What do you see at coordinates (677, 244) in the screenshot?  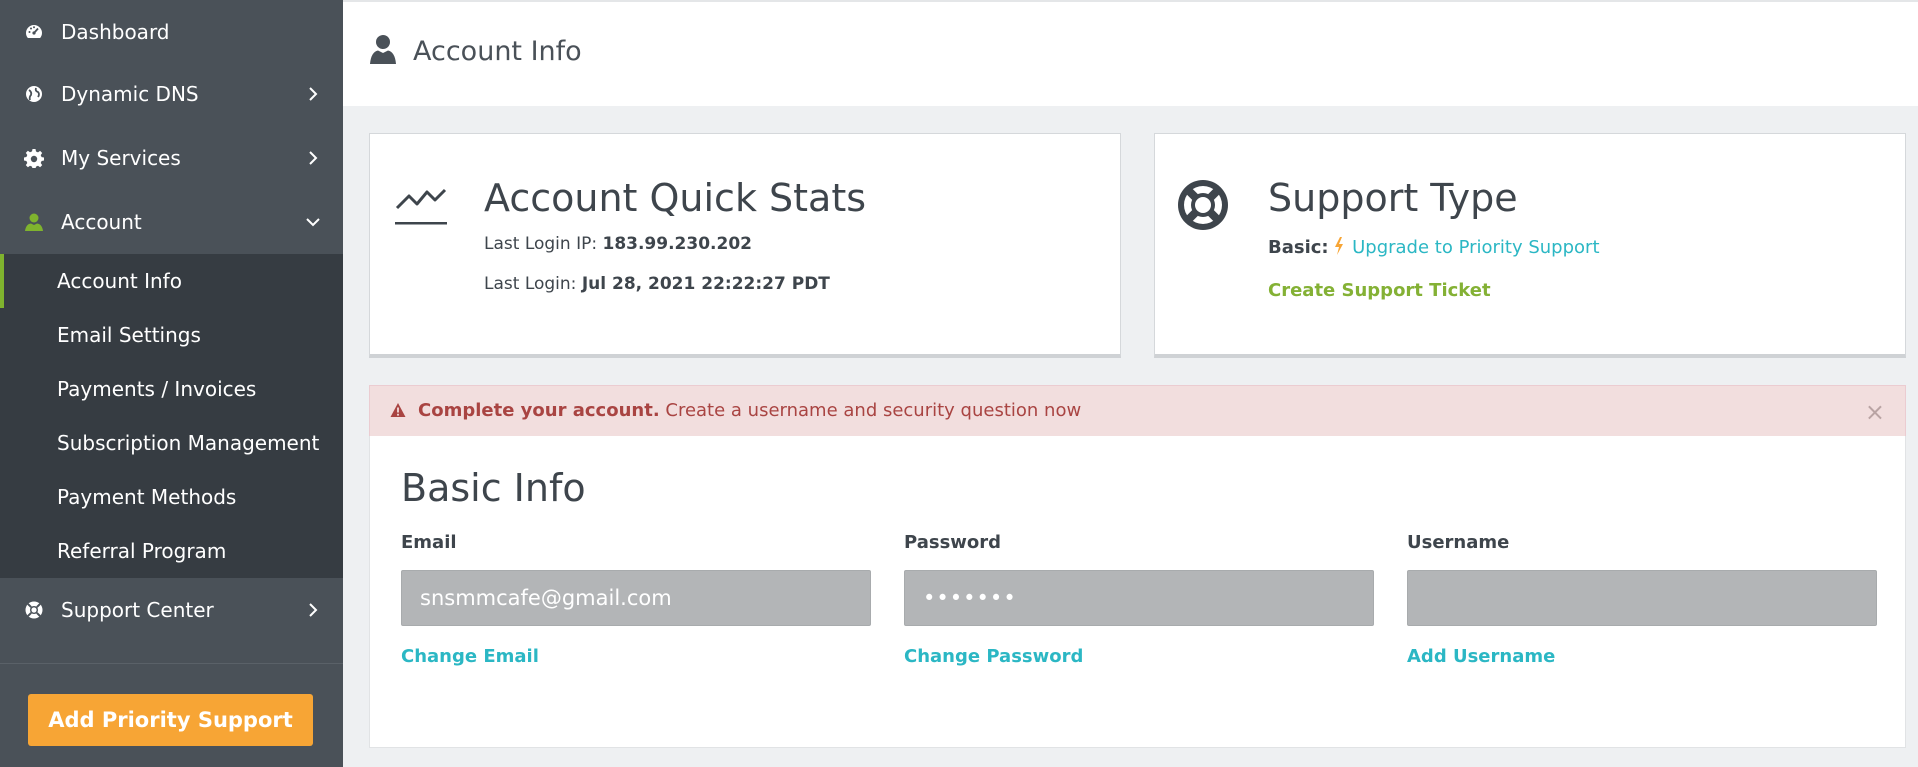 I see `stat-value: 183.99.230.202` at bounding box center [677, 244].